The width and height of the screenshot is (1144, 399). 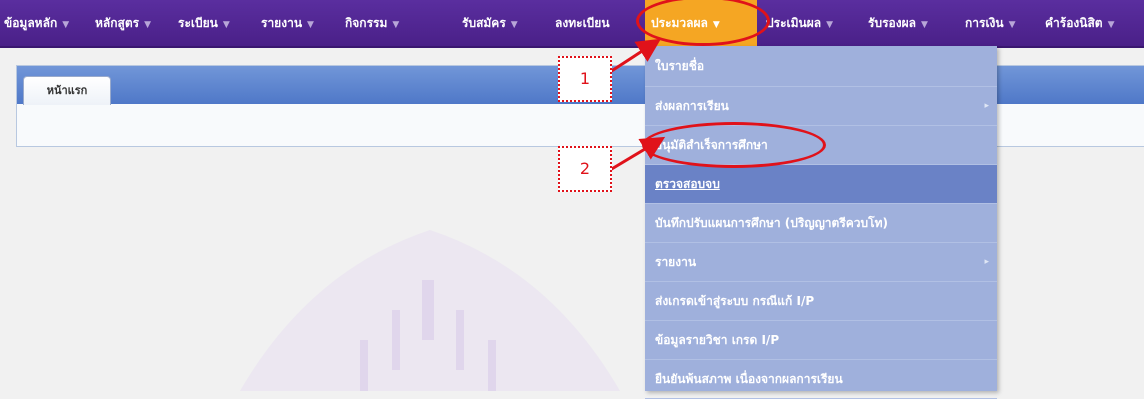 I want to click on annotation-callout-1: 1, so click(x=585, y=79).